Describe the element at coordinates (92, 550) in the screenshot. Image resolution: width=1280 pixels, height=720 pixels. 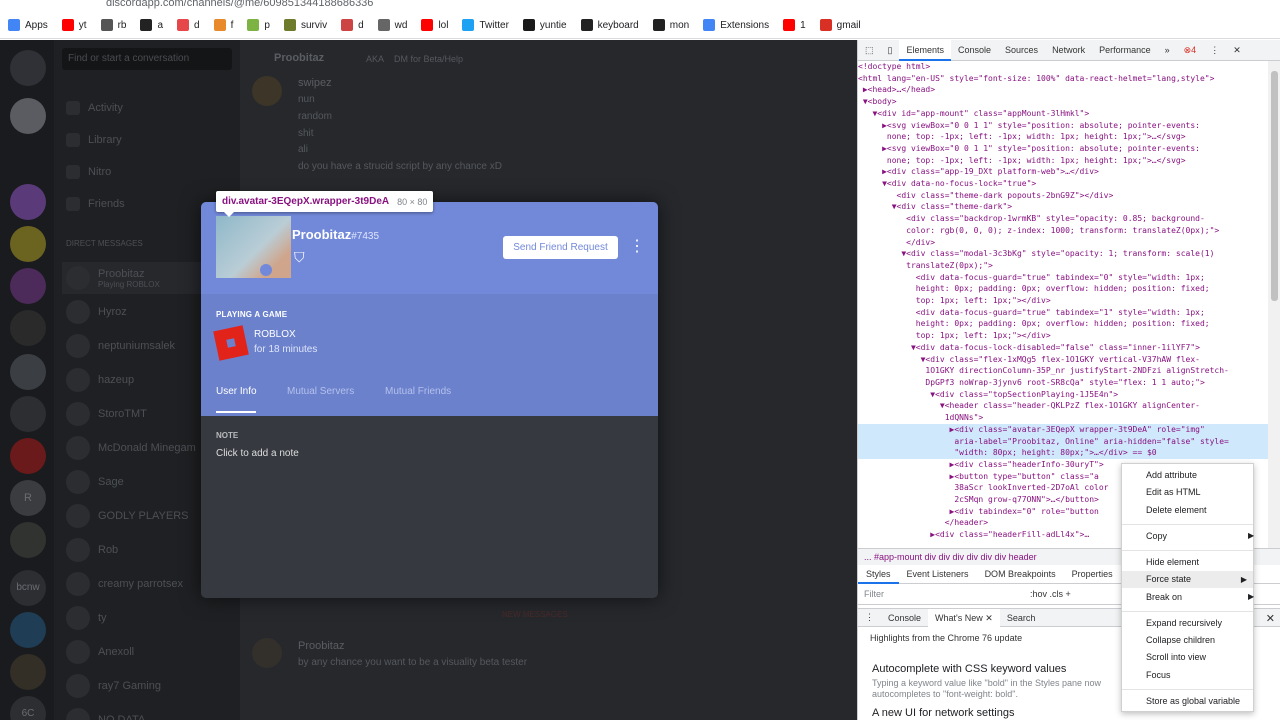
I see `dm-item: Rob` at that location.